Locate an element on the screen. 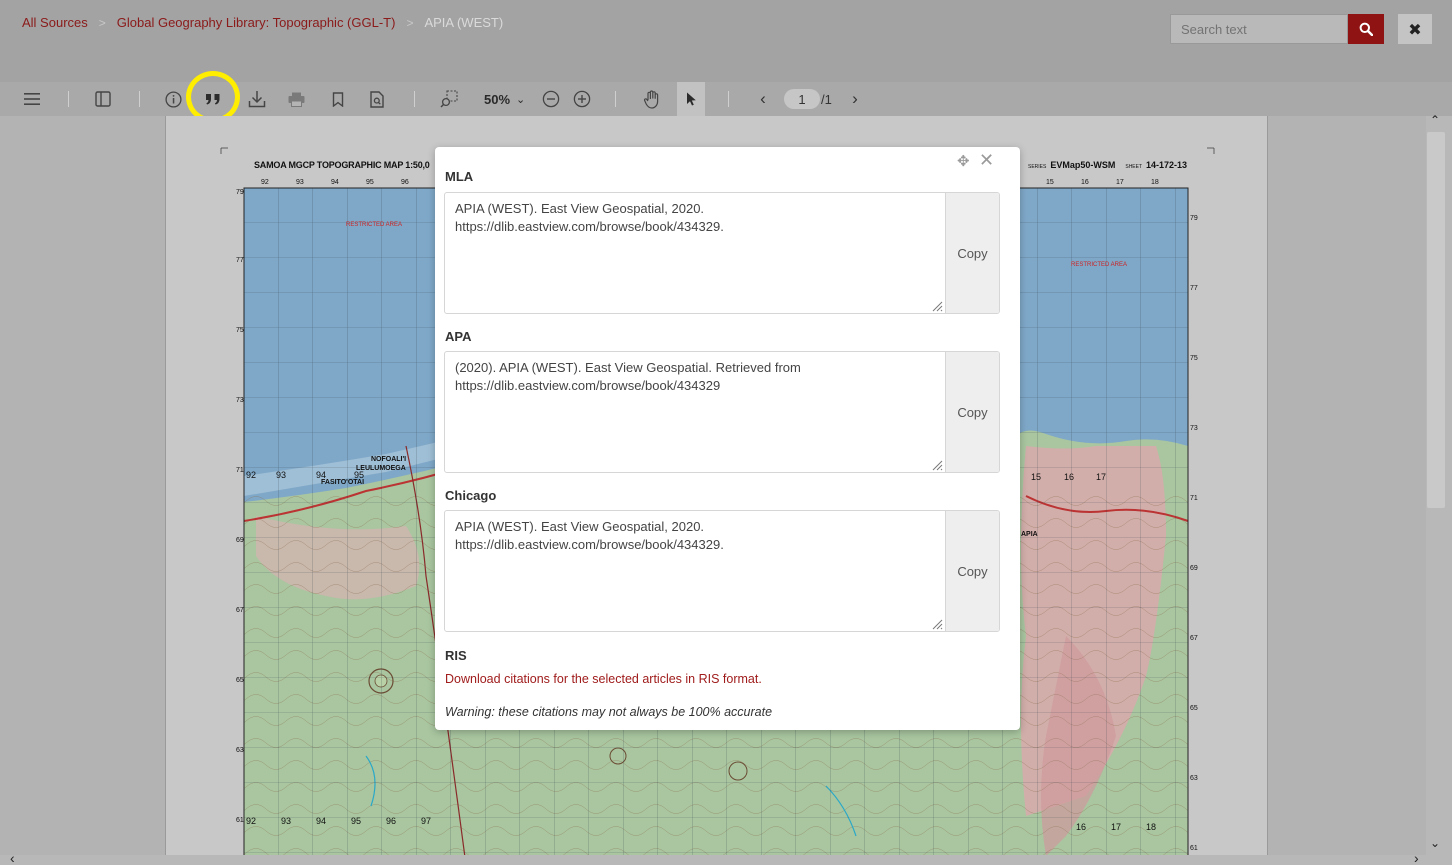  hand-icon is located at coordinates (651, 99).